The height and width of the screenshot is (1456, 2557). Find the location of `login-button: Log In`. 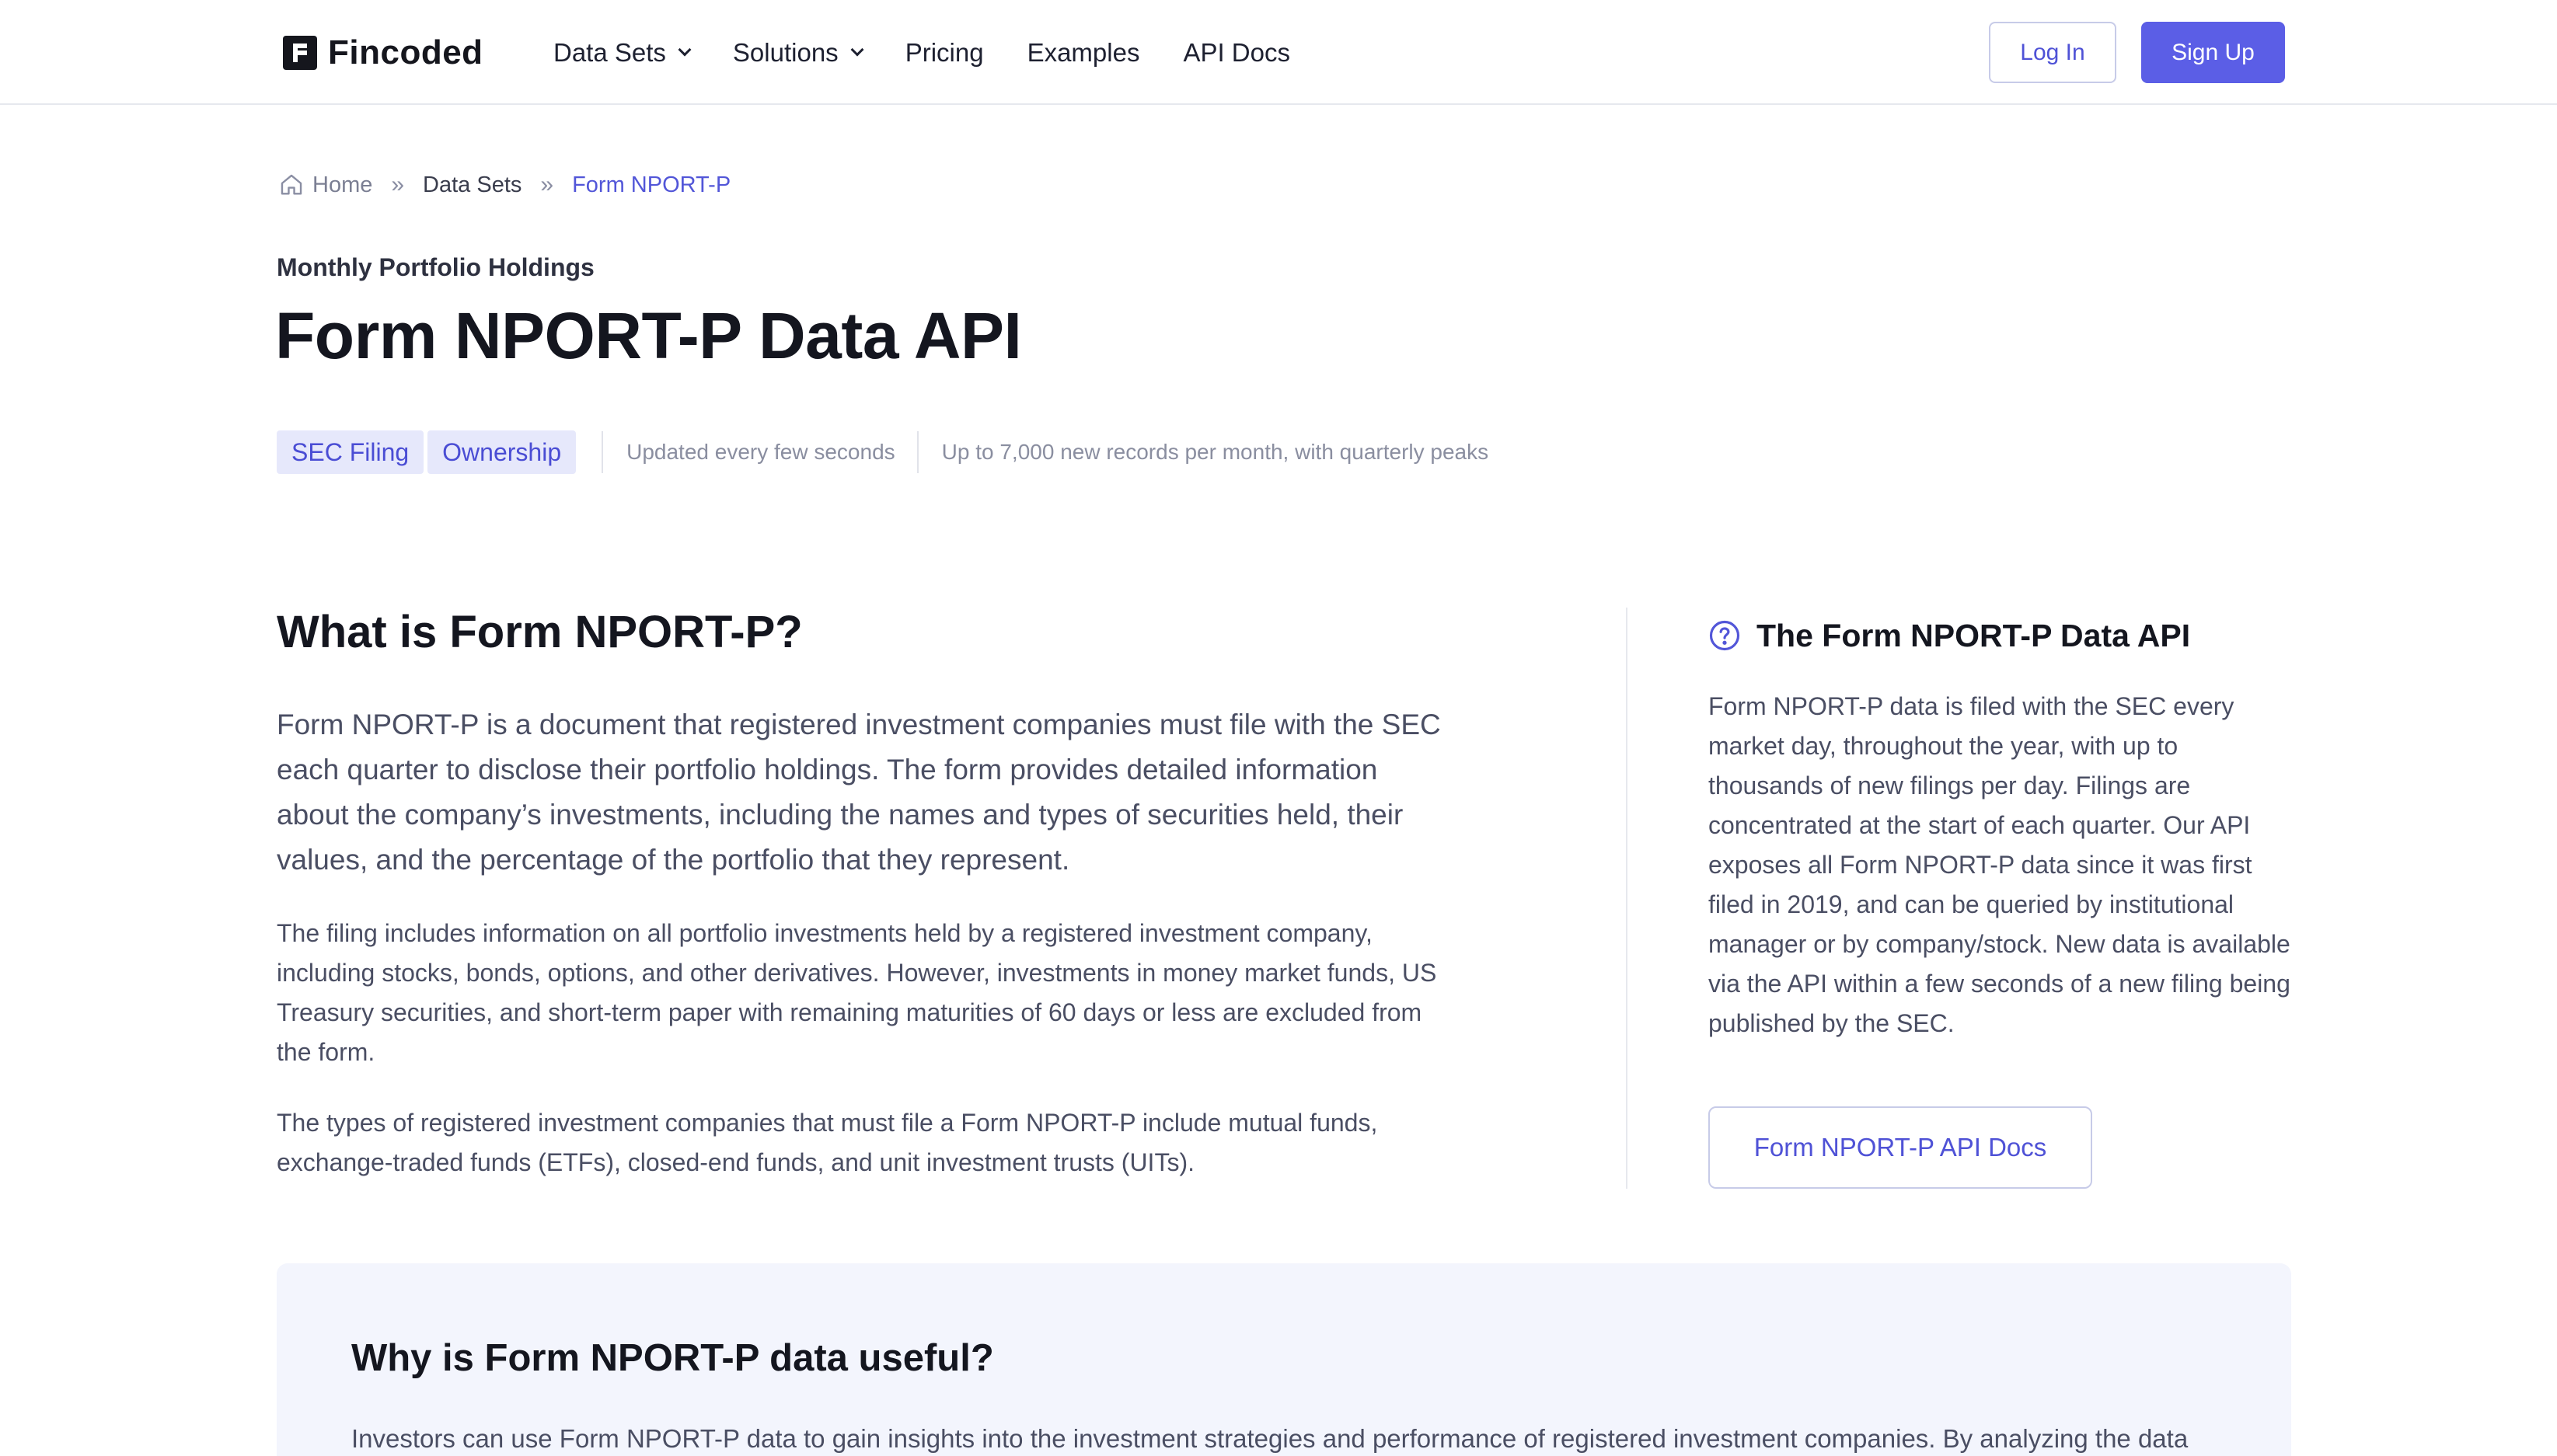

login-button: Log In is located at coordinates (2052, 53).